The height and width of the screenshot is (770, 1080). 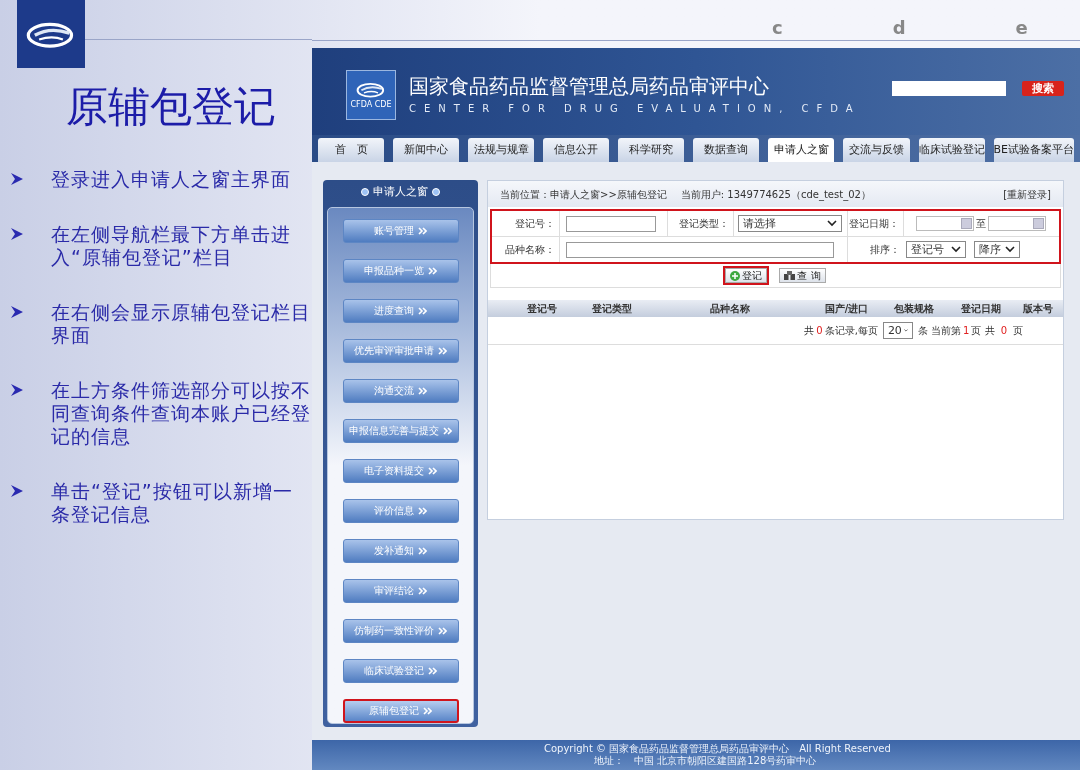 What do you see at coordinates (542, 309) in the screenshot?
I see `column-header: 登记号` at bounding box center [542, 309].